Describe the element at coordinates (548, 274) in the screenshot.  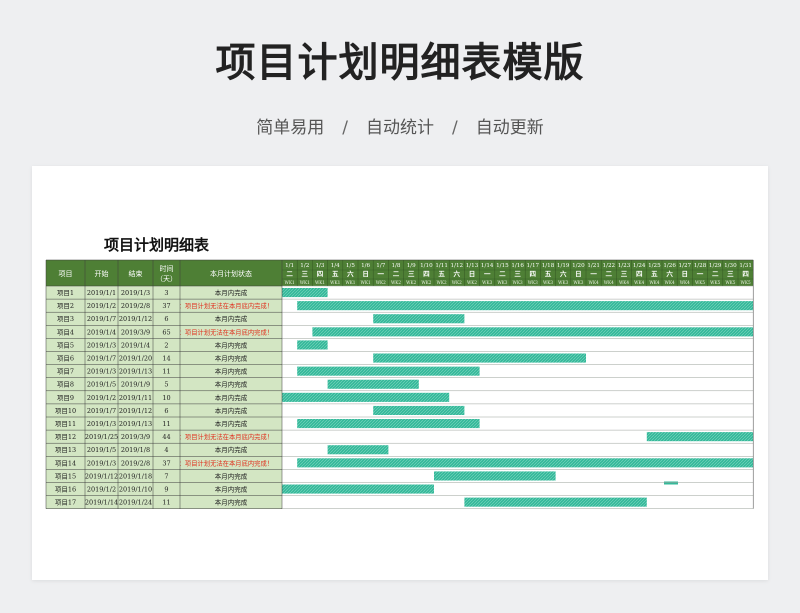
I see `weekday-label: 五` at that location.